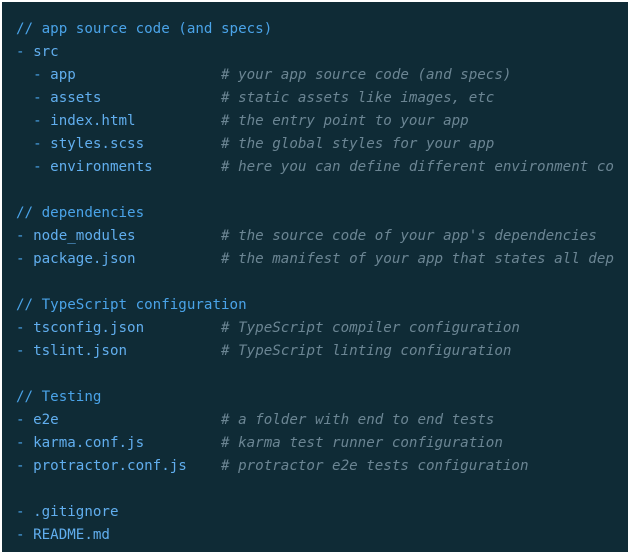  I want to click on comment-text: // Testing, so click(59, 397).